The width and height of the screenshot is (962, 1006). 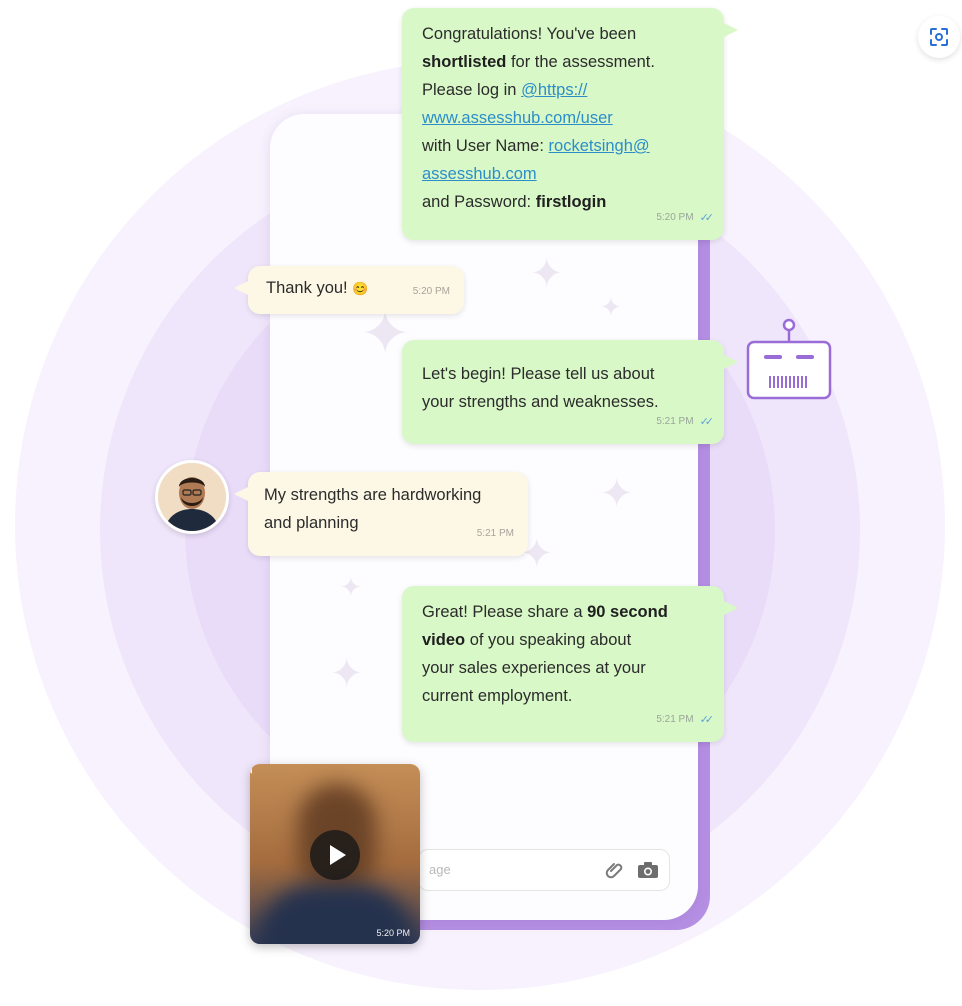 I want to click on video-message: 5:20 PM, so click(x=335, y=854).